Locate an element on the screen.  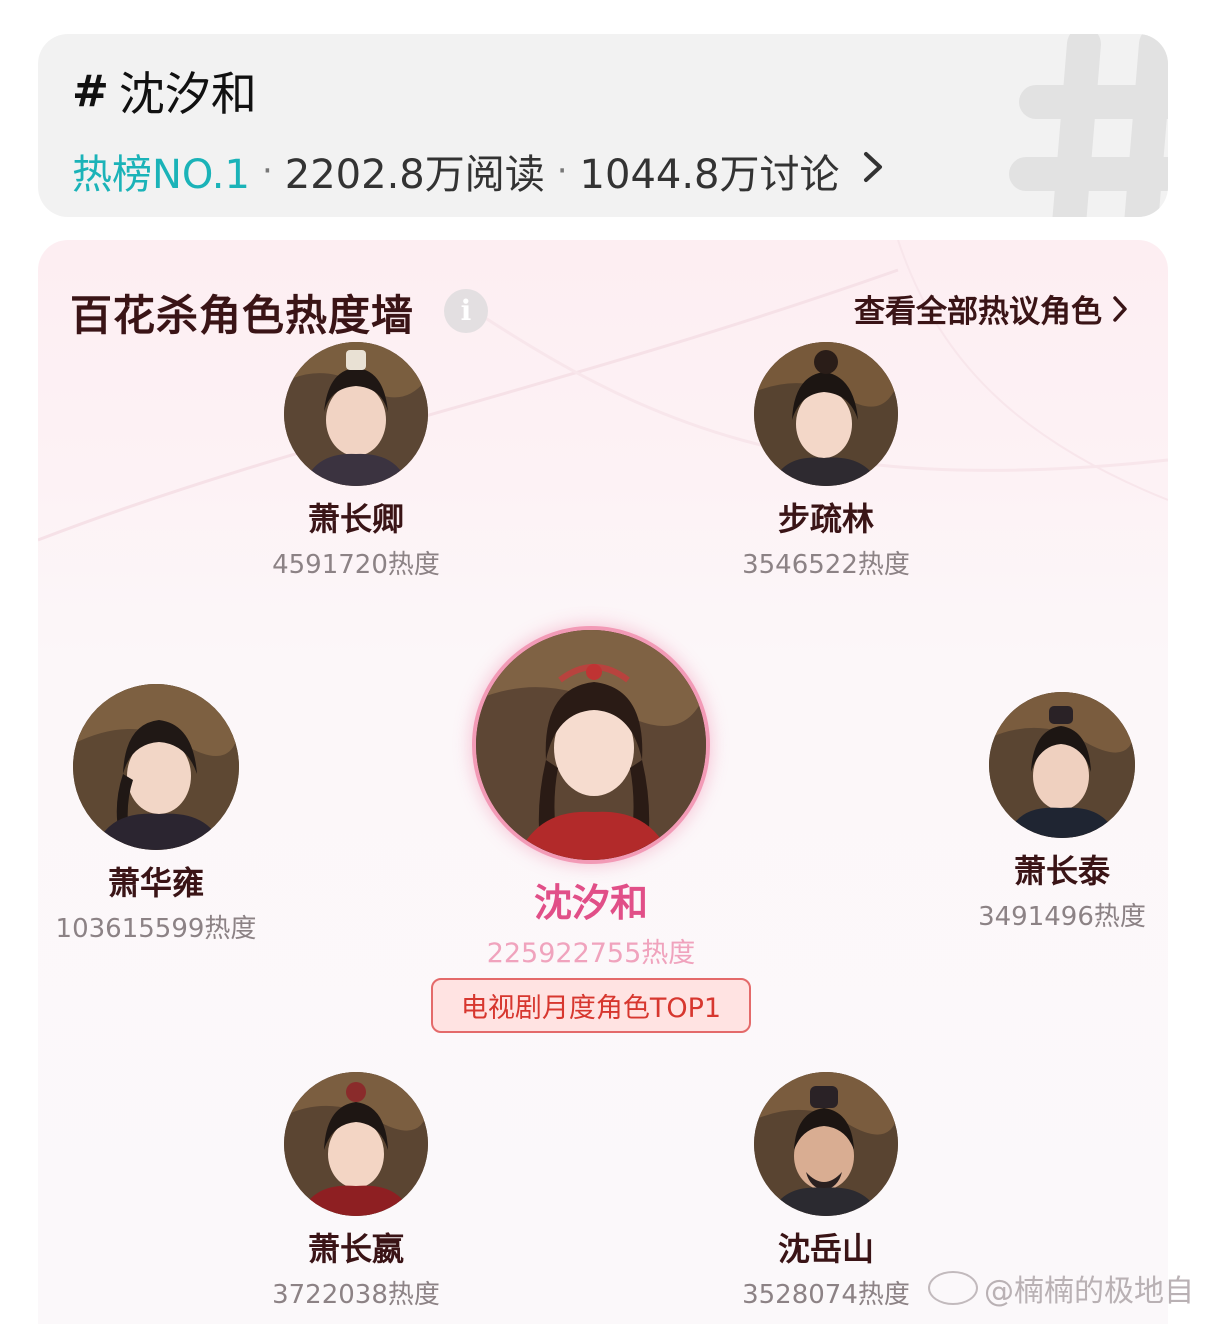
watermark-text: @楠楠的极地自 is located at coordinates (1089, 1291).